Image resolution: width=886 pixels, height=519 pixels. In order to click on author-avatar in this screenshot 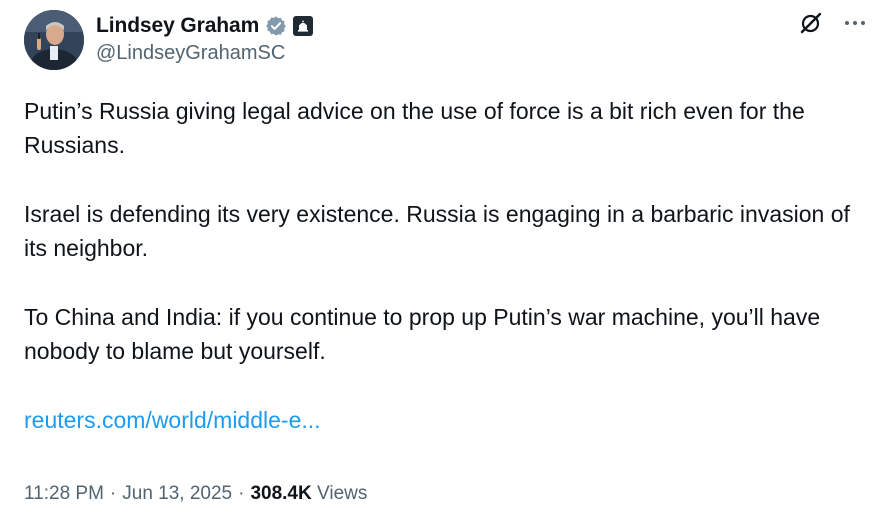, I will do `click(54, 40)`.